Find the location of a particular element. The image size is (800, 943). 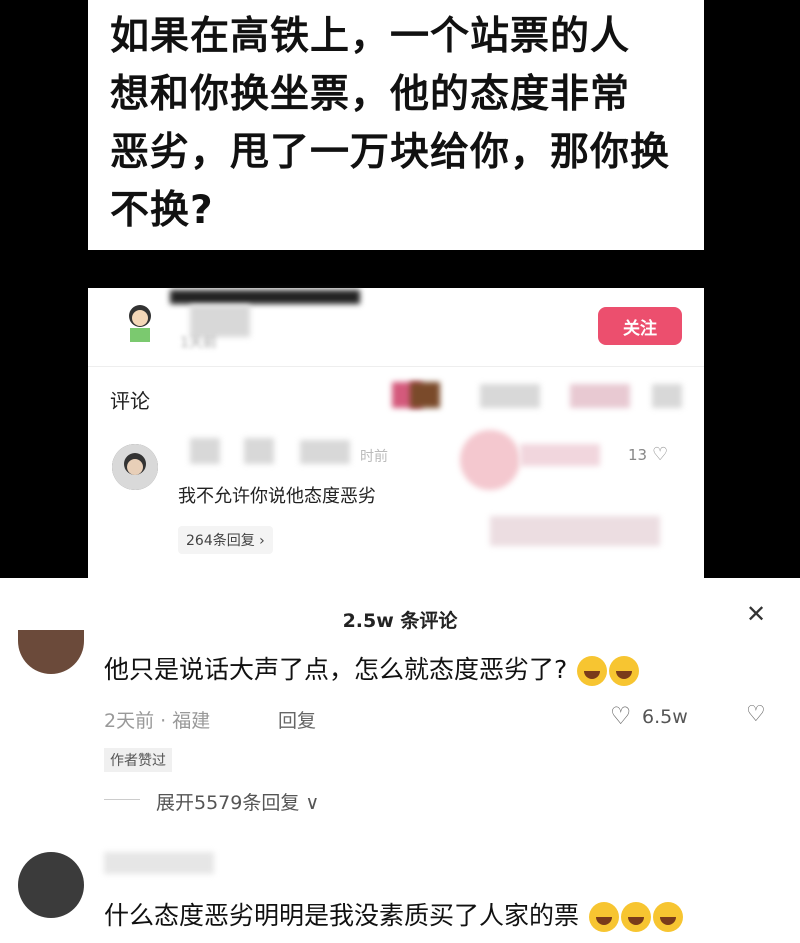

comment-like-count: 6.5w is located at coordinates (665, 717).